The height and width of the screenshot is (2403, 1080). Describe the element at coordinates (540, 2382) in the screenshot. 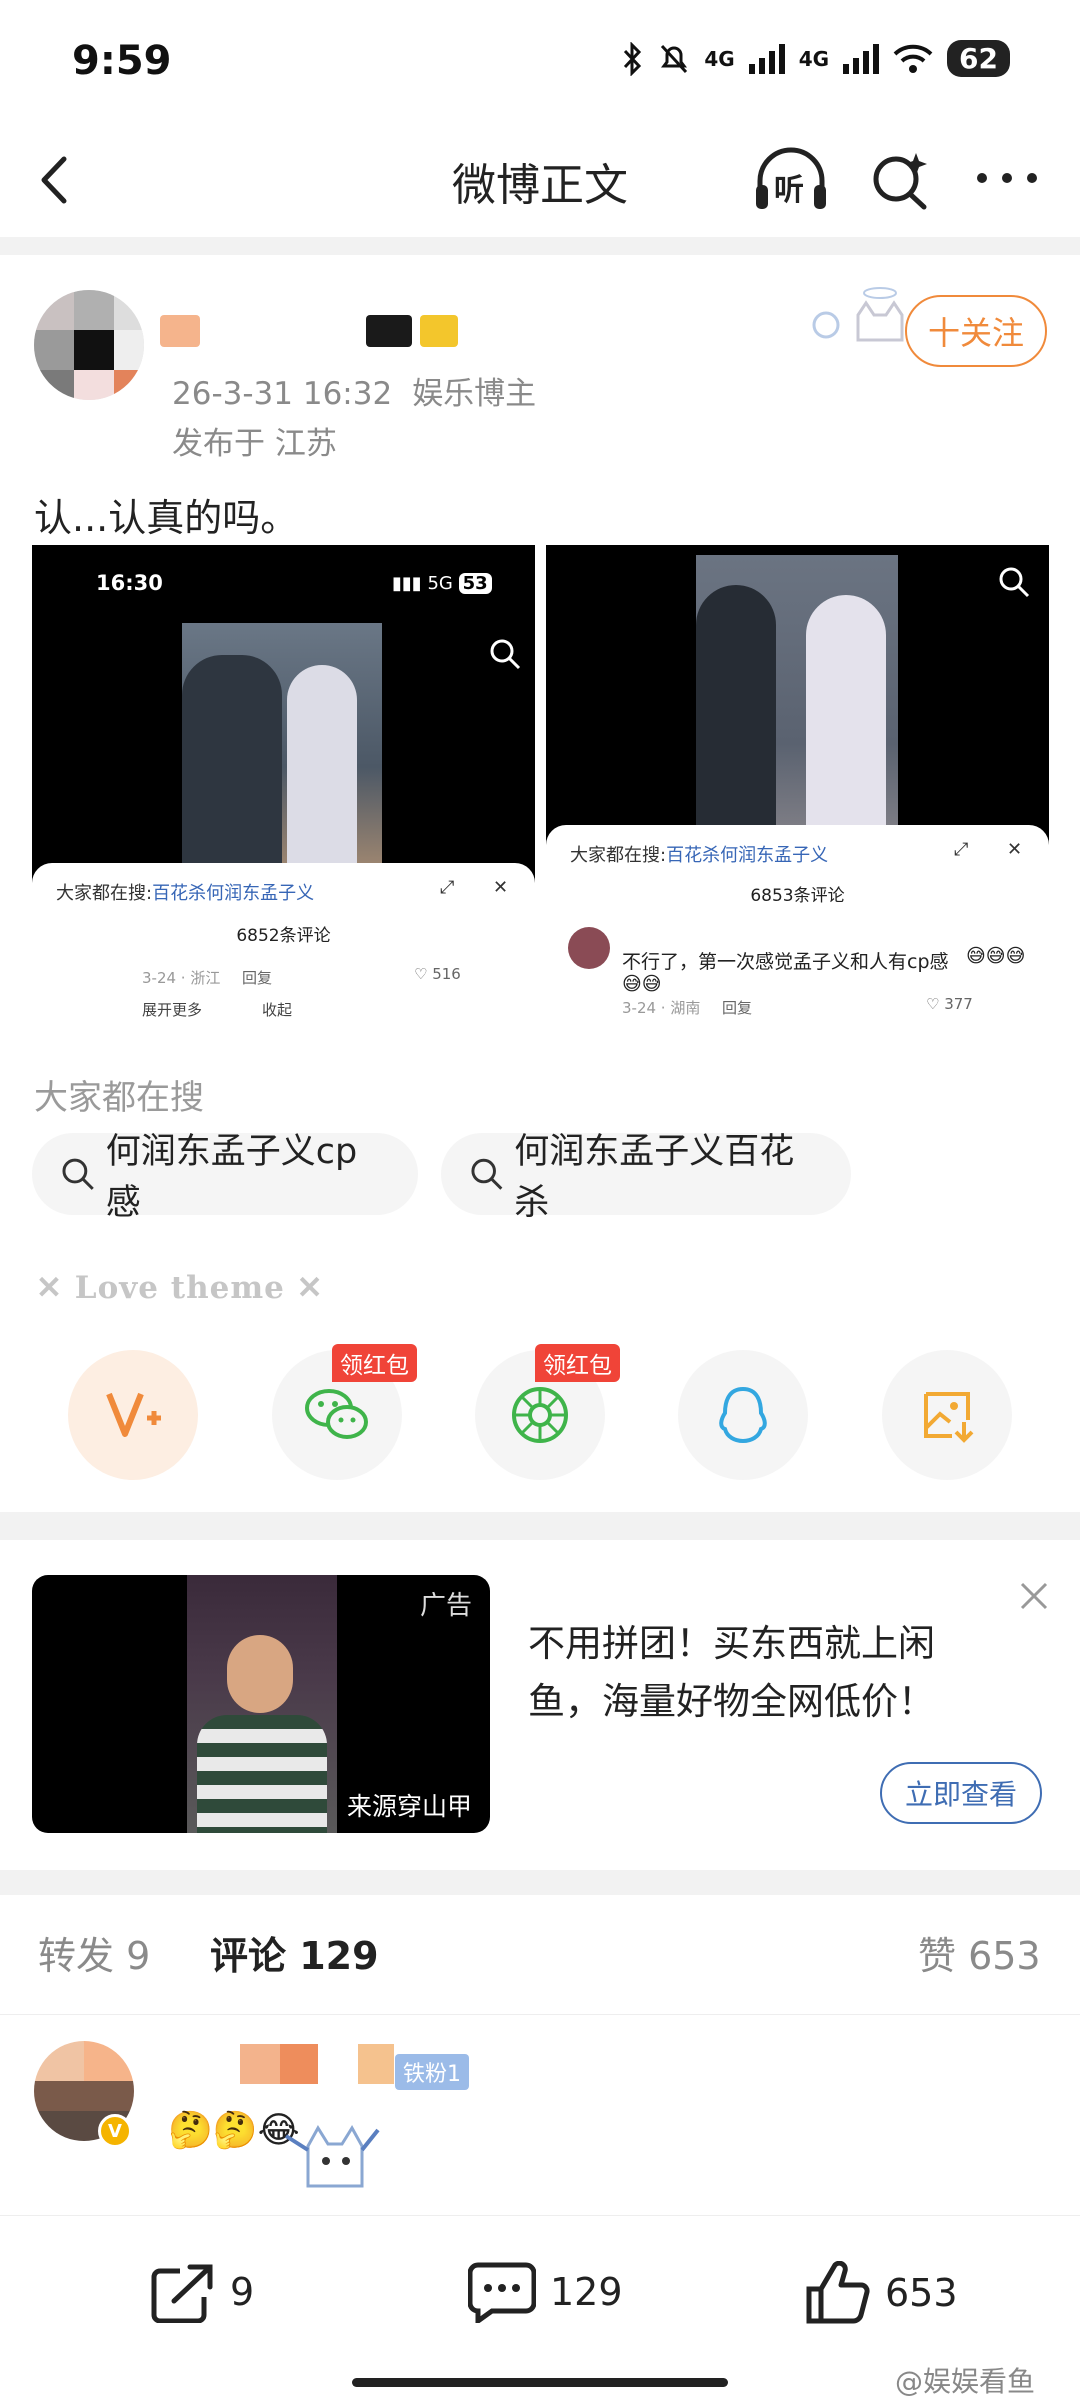

I see `home-indicator` at that location.